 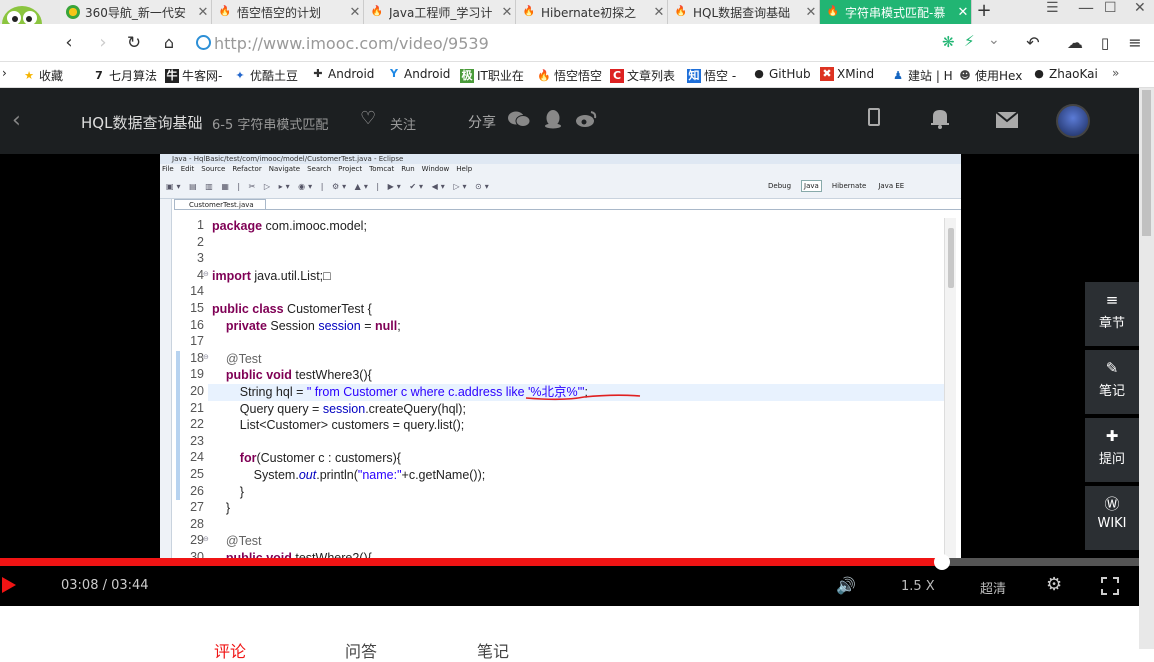 I want to click on code-token: ;, so click(x=399, y=325).